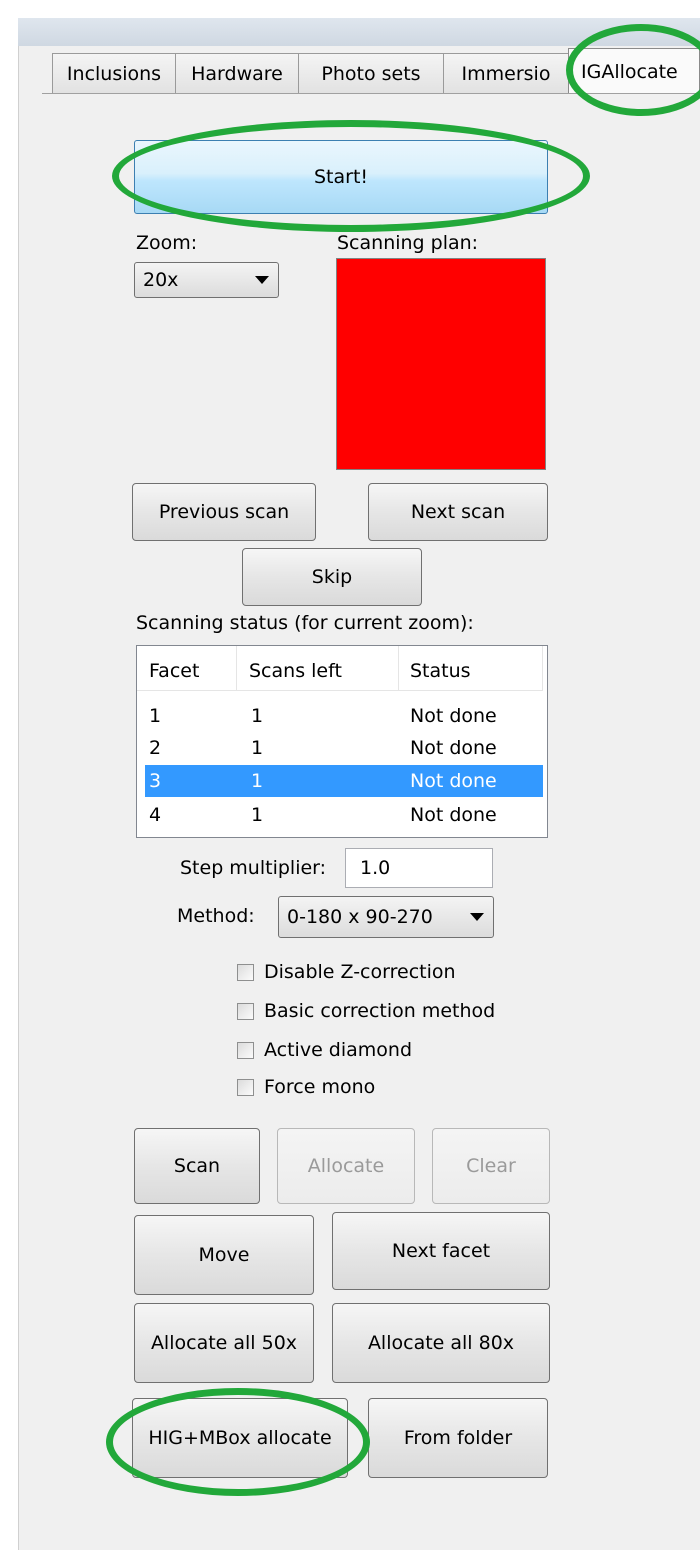  Describe the element at coordinates (506, 73) in the screenshot. I see `tab-immersion: Immersio` at that location.